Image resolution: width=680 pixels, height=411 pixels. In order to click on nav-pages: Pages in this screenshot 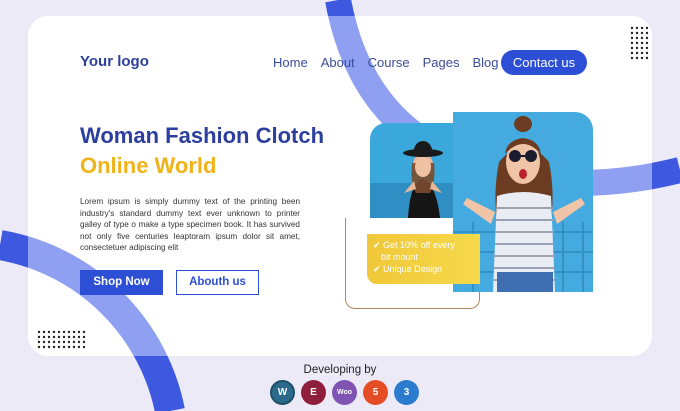, I will do `click(441, 62)`.